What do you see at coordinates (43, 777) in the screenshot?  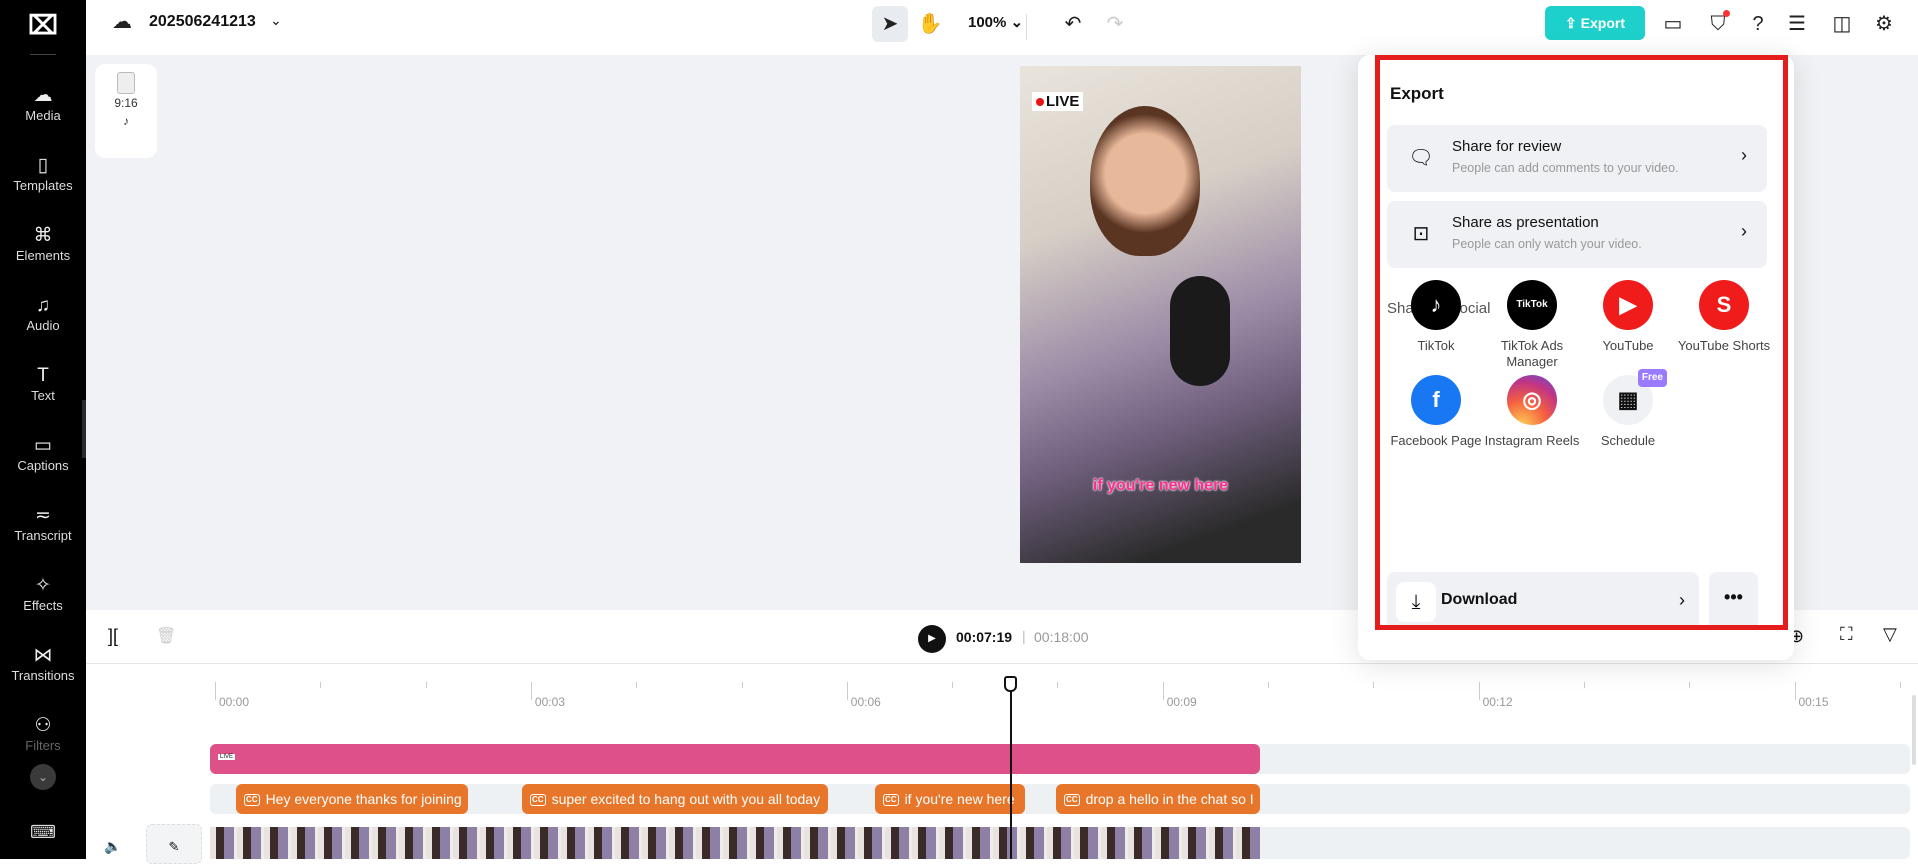 I see `more-tools-chevron-icon: ⌄` at bounding box center [43, 777].